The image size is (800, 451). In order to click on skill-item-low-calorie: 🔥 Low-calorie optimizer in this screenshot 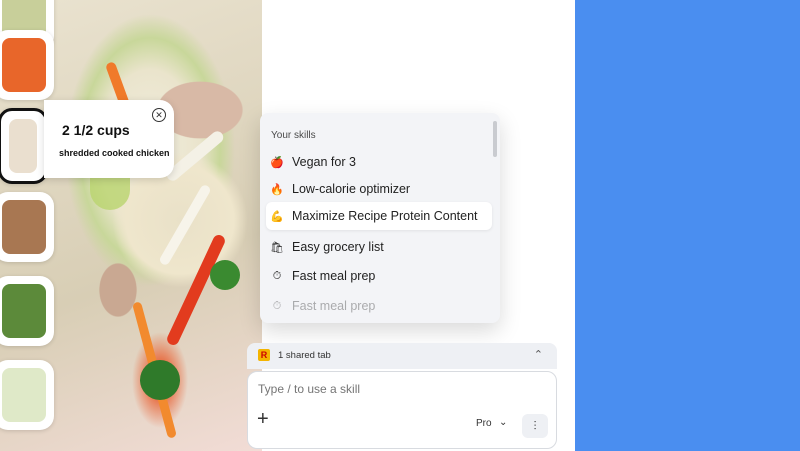, I will do `click(379, 189)`.